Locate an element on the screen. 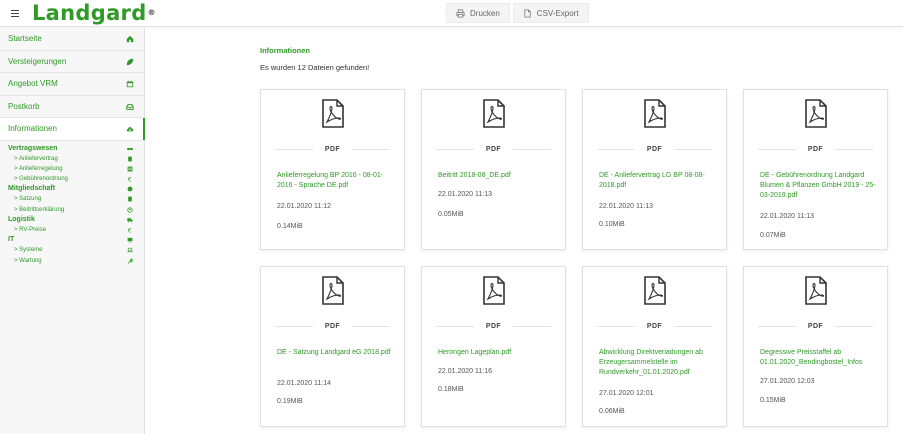 The image size is (903, 434). sidebar-item-versteigerungen: Versteigerungen is located at coordinates (72, 62).